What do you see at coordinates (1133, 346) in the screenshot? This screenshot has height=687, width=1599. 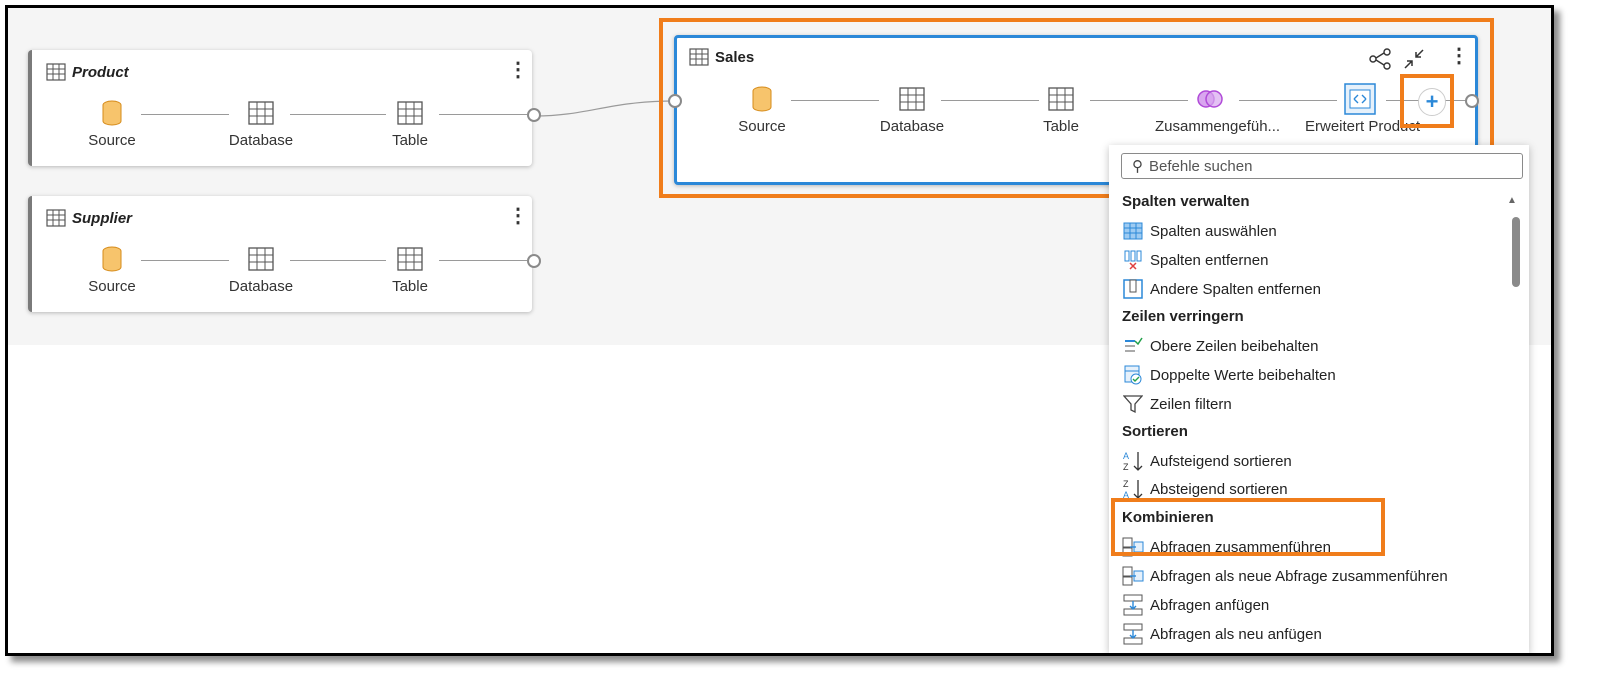 I see `keep-top-rows-icon` at bounding box center [1133, 346].